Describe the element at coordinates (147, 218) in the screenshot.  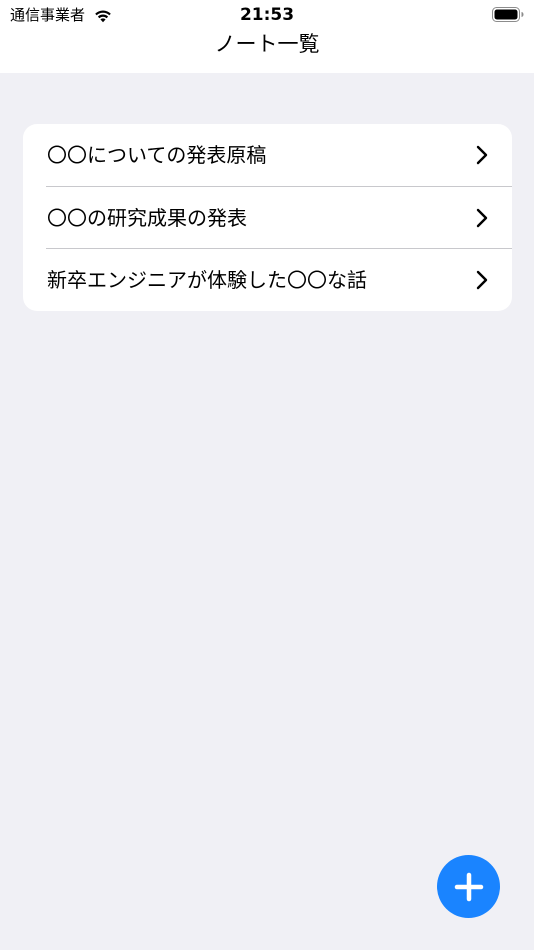
I see `note-title: 〇〇の研究成果の発表` at that location.